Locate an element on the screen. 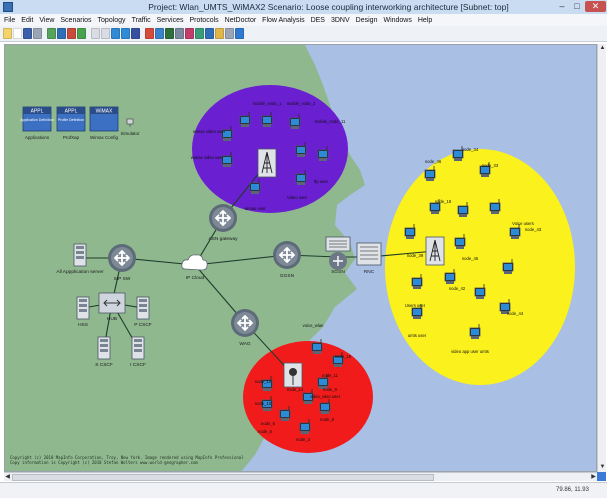 The image size is (607, 498). export-icon is located at coordinates (125, 33).